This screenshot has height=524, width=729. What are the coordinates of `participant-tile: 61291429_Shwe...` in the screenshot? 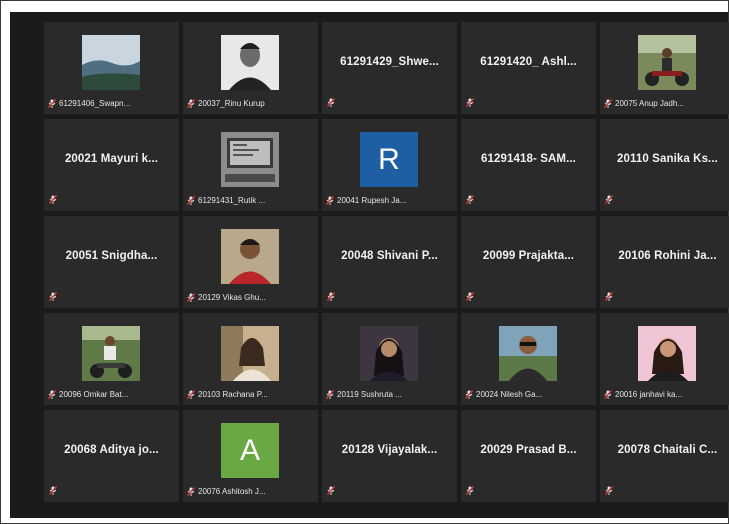 It's located at (389, 68).